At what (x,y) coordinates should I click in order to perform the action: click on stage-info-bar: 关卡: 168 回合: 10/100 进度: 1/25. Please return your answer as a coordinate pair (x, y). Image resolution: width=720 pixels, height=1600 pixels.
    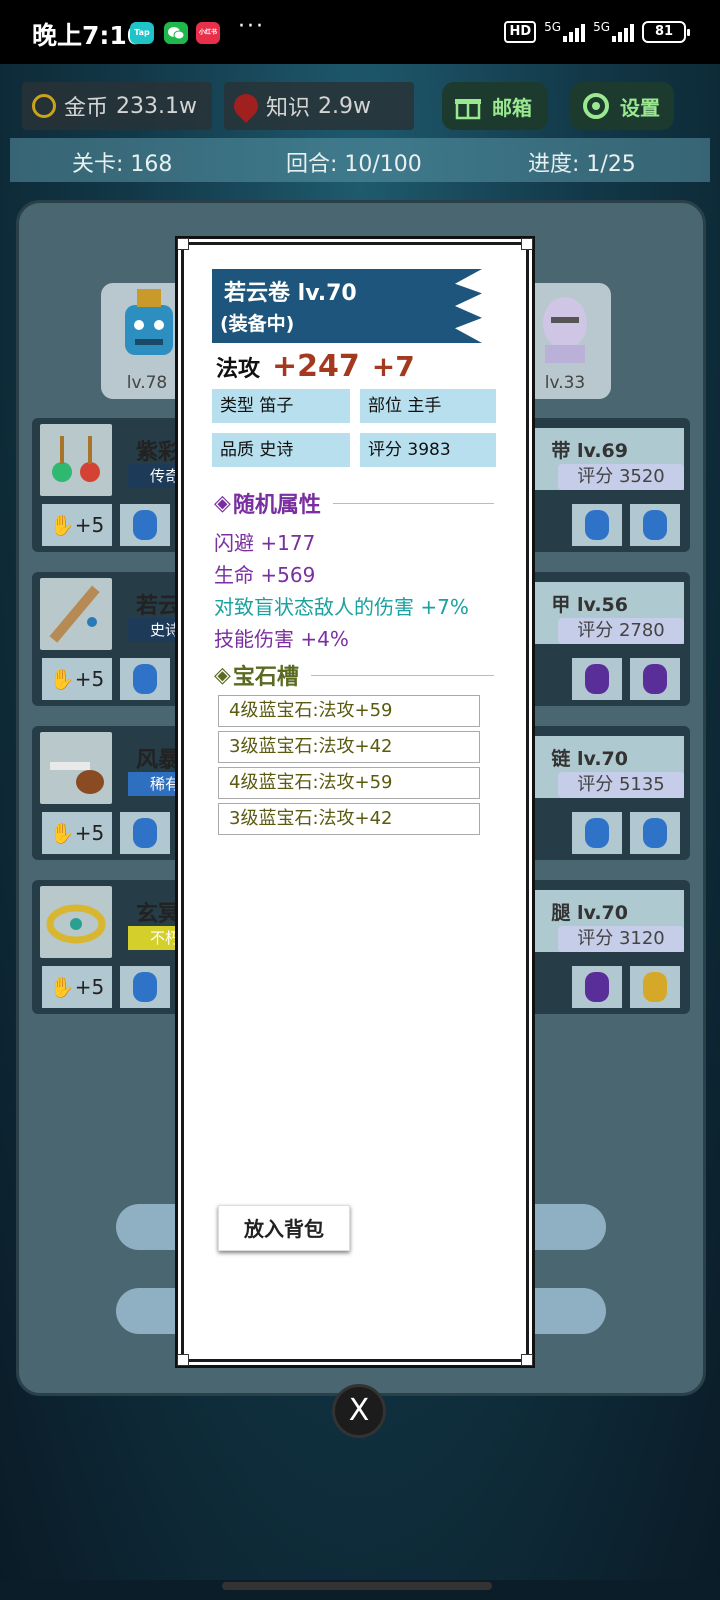
    Looking at the image, I should click on (360, 160).